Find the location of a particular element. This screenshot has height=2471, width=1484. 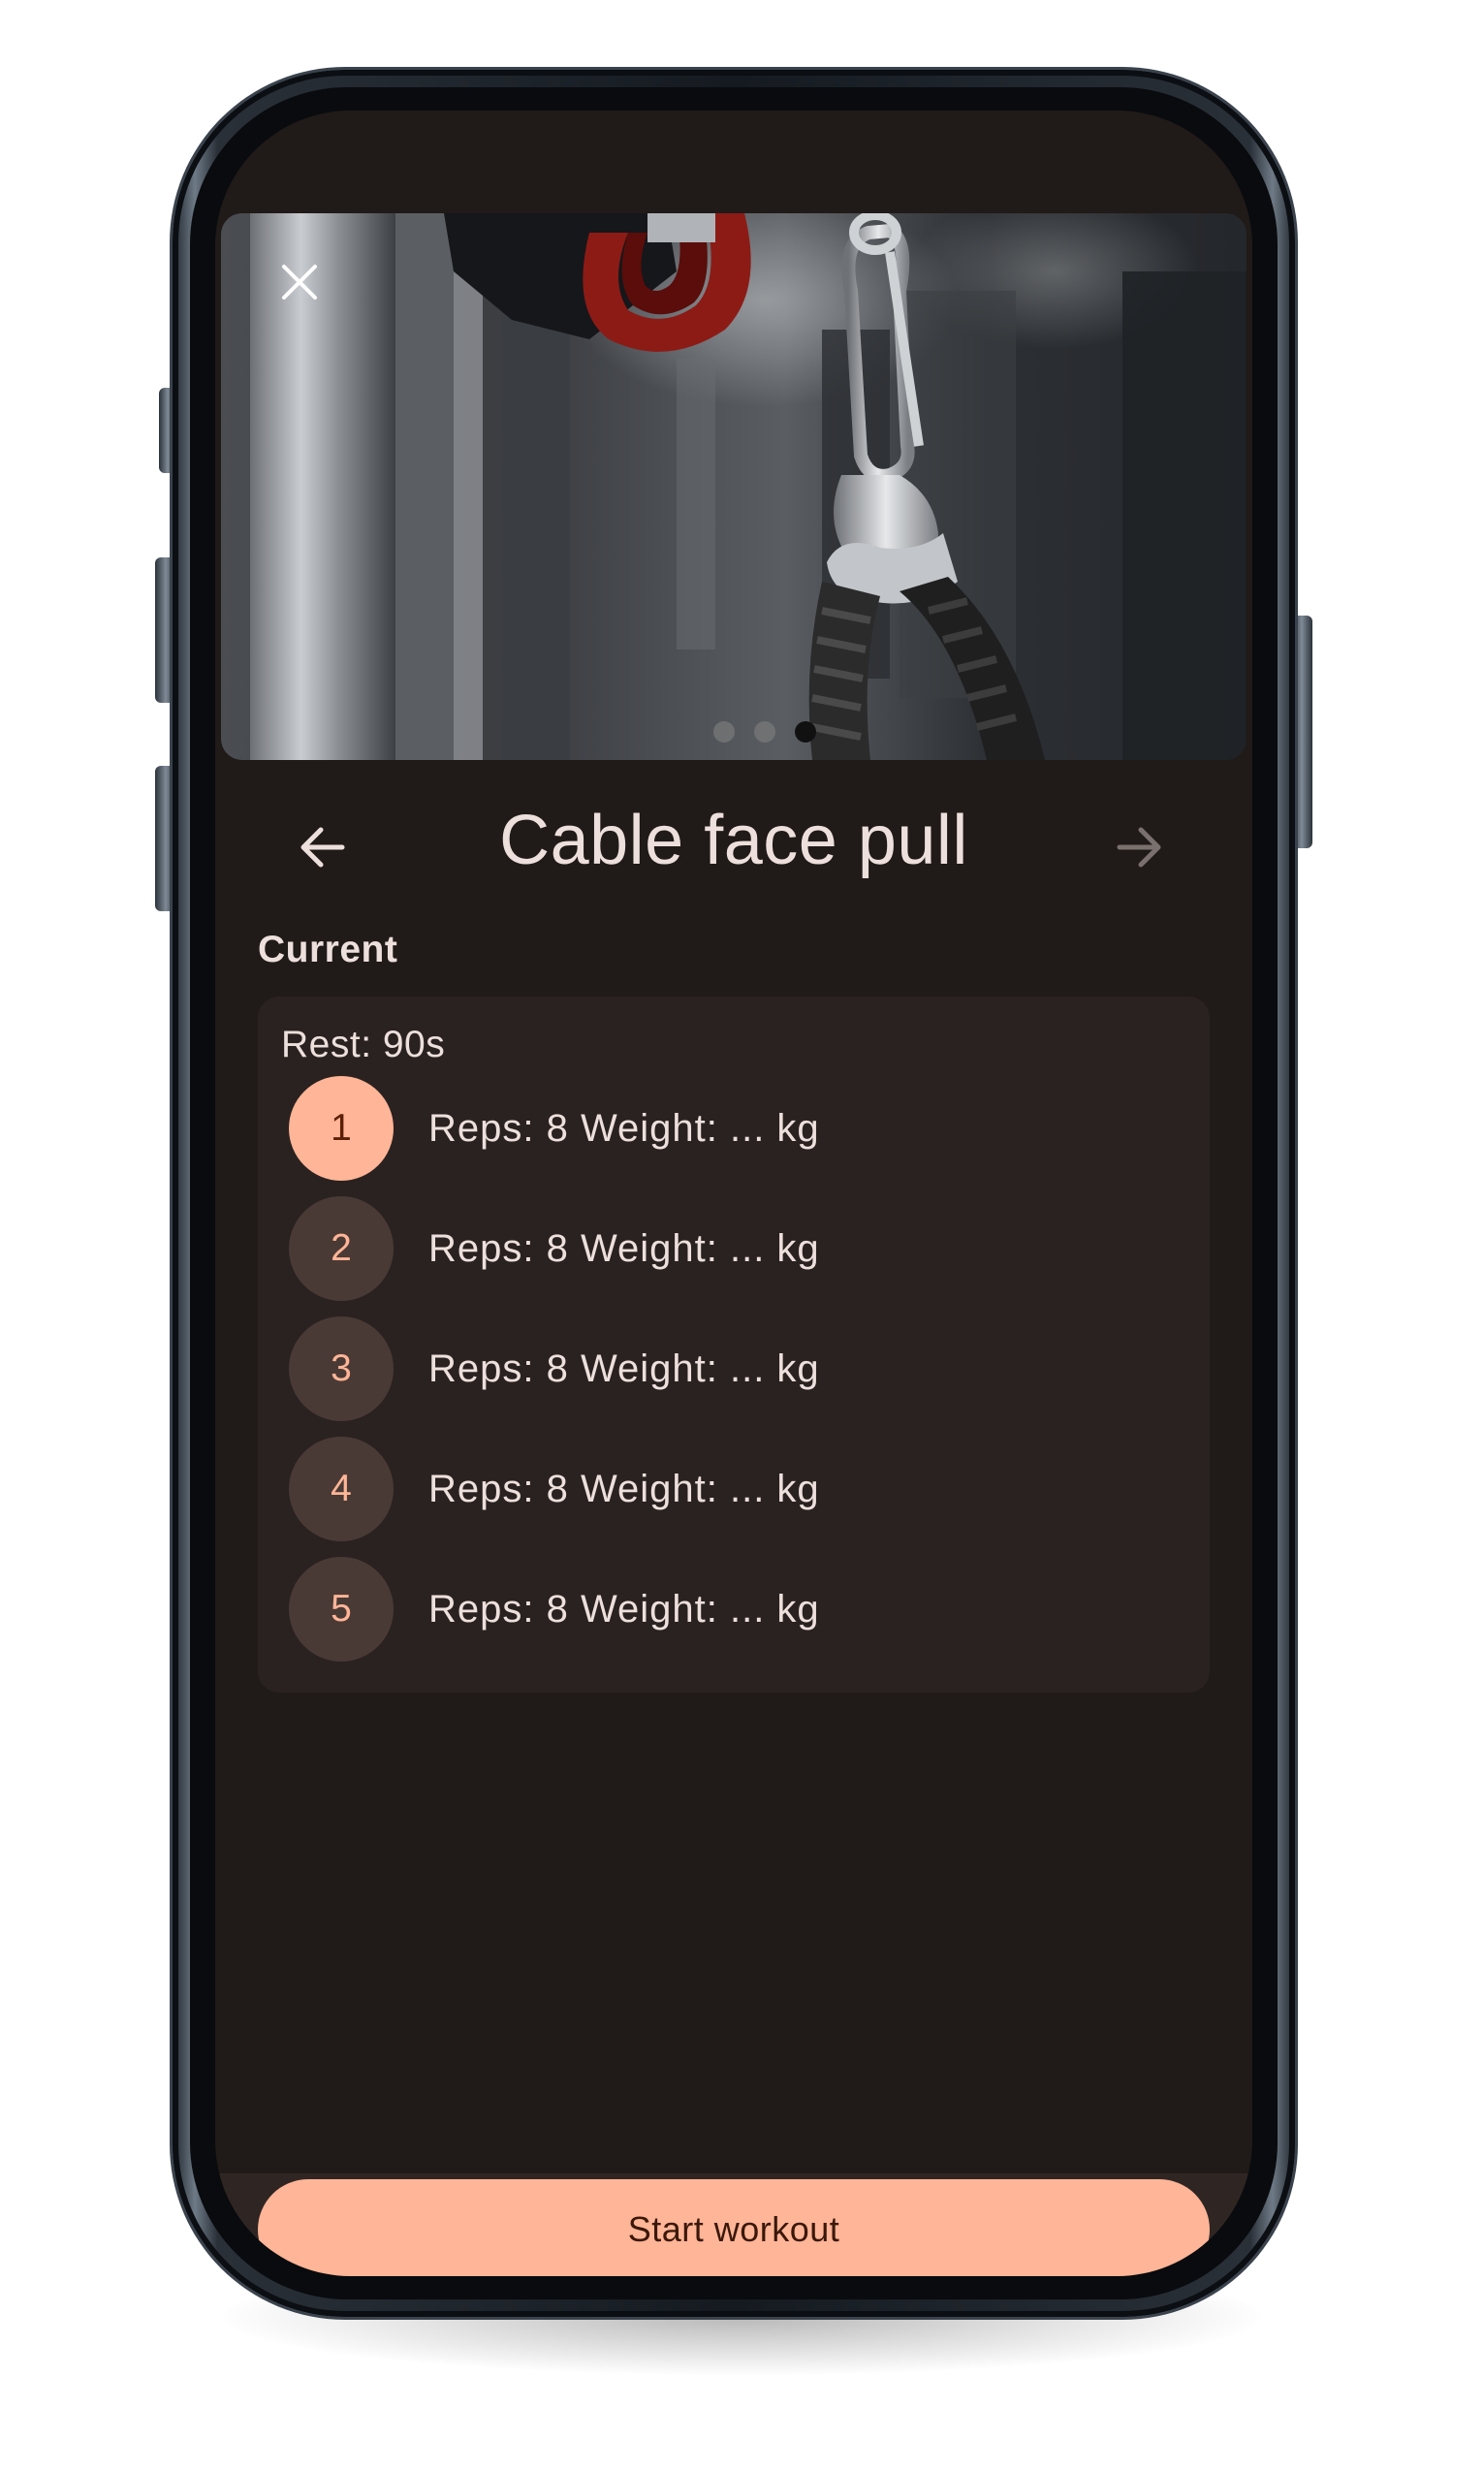

set-row-3: 3 Reps: 8 Weight: ... kg is located at coordinates (725, 1368).